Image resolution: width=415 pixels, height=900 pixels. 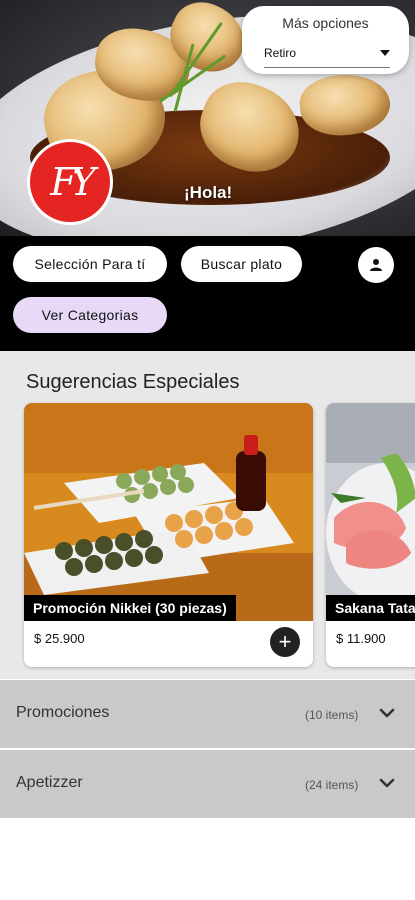 What do you see at coordinates (241, 264) in the screenshot?
I see `search-dish-button: Buscar plato` at bounding box center [241, 264].